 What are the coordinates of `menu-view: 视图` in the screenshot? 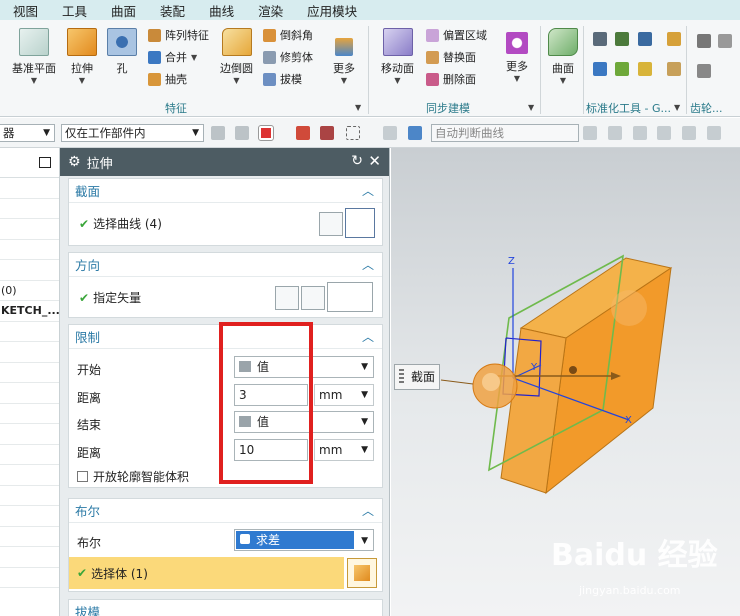 It's located at (24, 10).